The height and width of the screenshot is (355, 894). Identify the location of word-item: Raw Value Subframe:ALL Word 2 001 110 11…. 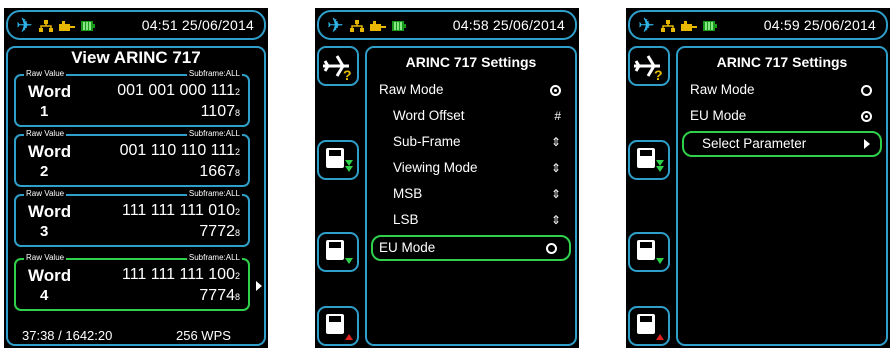
(132, 158).